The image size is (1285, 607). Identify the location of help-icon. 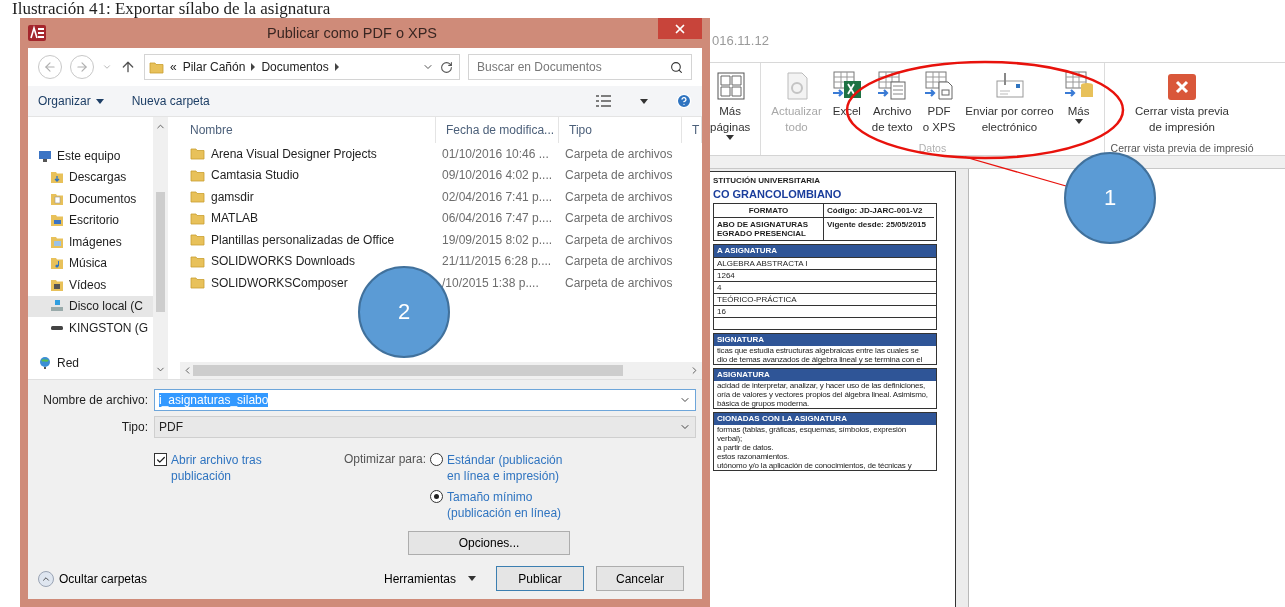
(684, 101).